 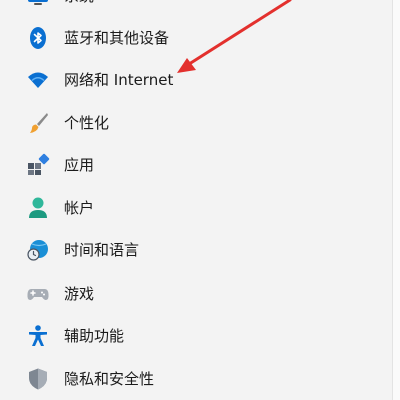 What do you see at coordinates (79, 208) in the screenshot?
I see `sidebar-item-label: 帐户` at bounding box center [79, 208].